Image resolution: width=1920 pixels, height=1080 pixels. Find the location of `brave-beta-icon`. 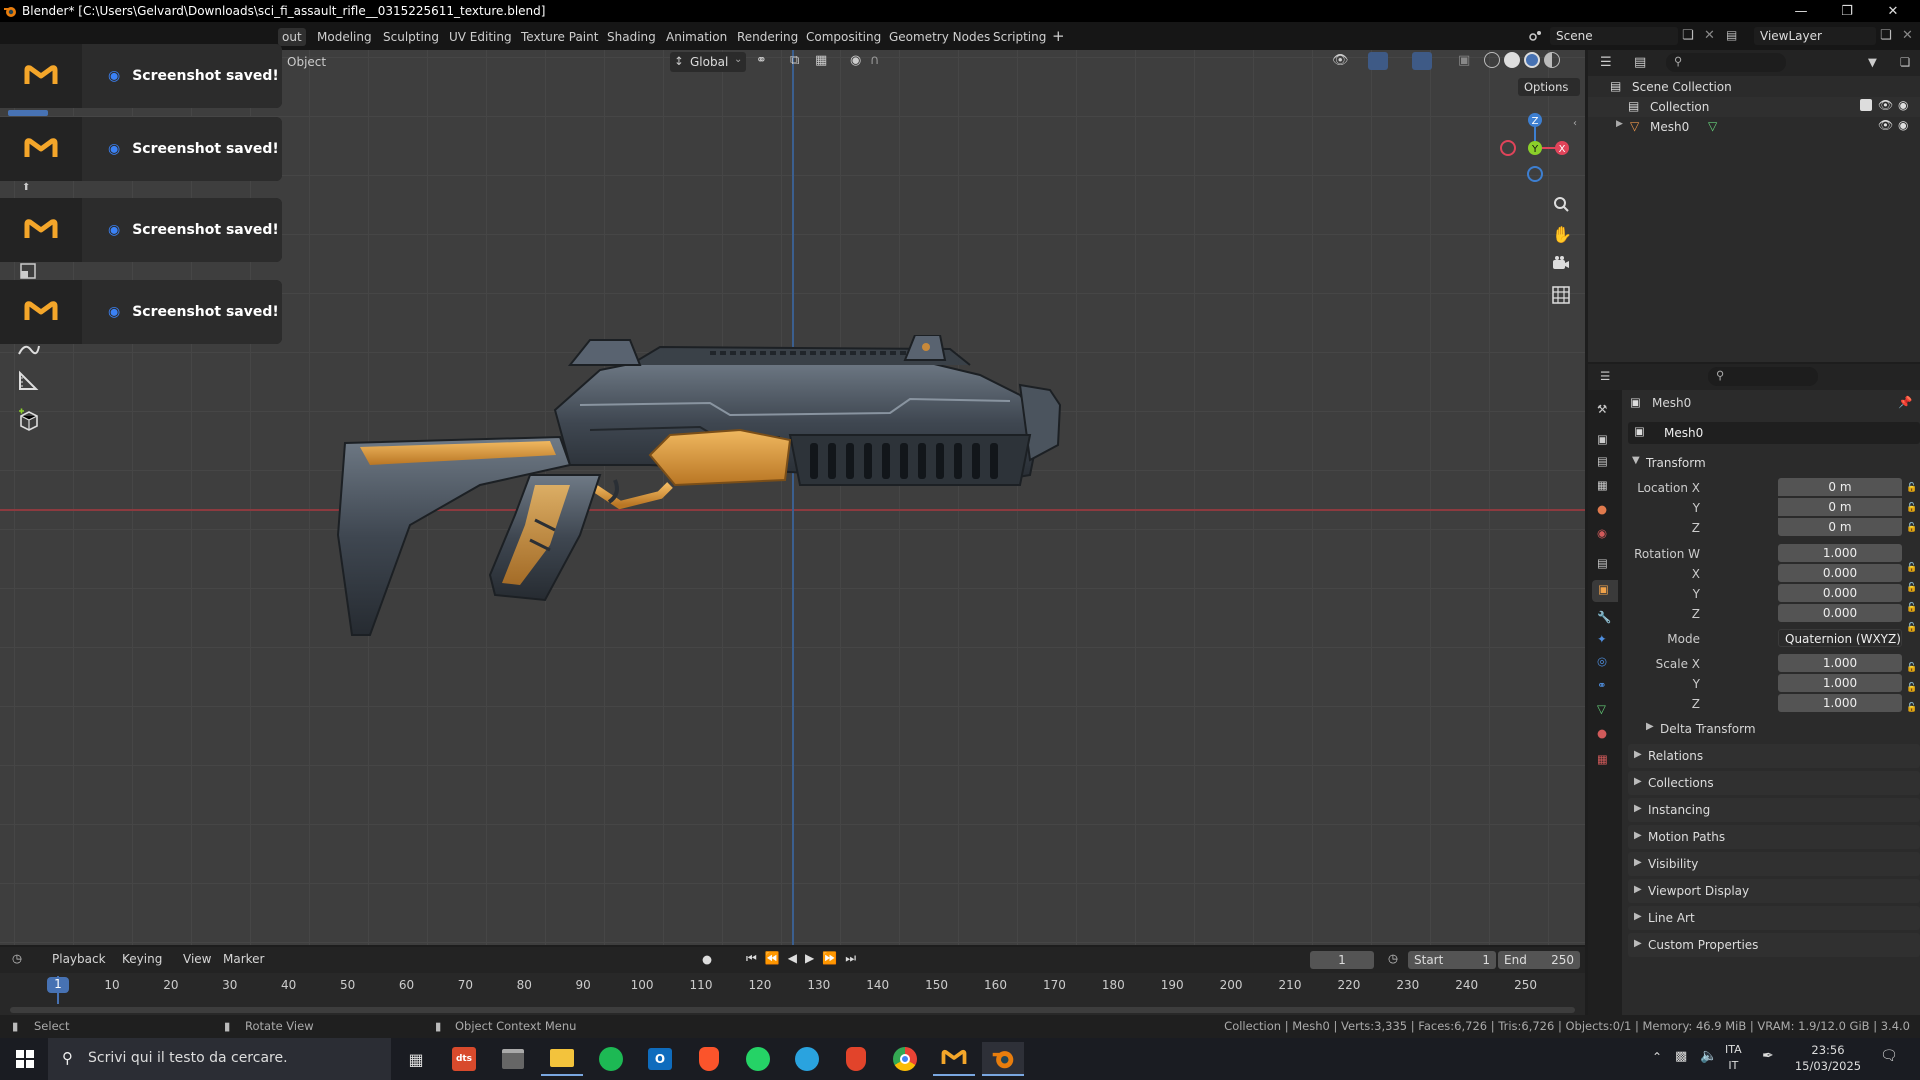

brave-beta-icon is located at coordinates (856, 1059).